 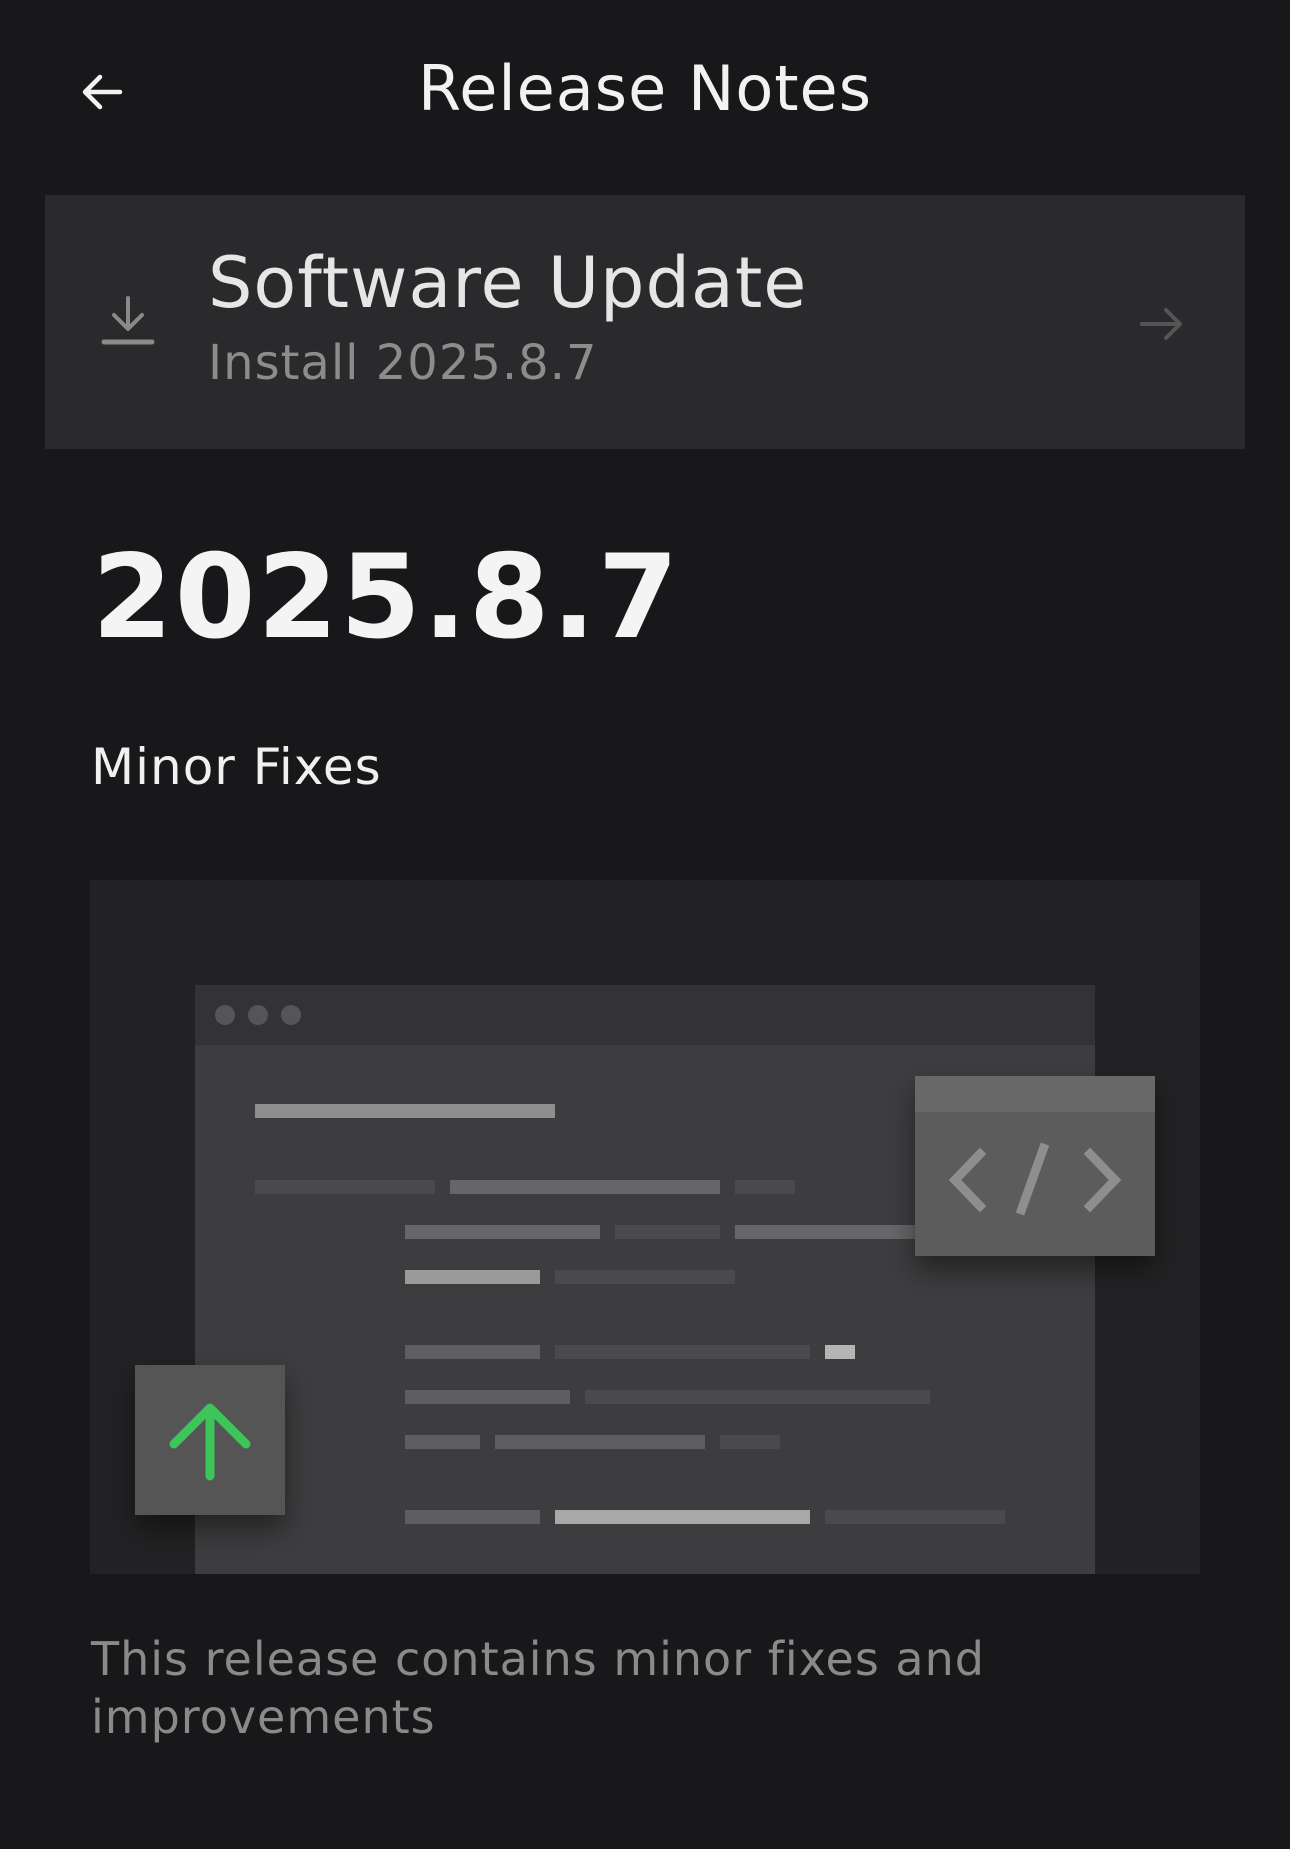 What do you see at coordinates (128, 320) in the screenshot?
I see `download-icon` at bounding box center [128, 320].